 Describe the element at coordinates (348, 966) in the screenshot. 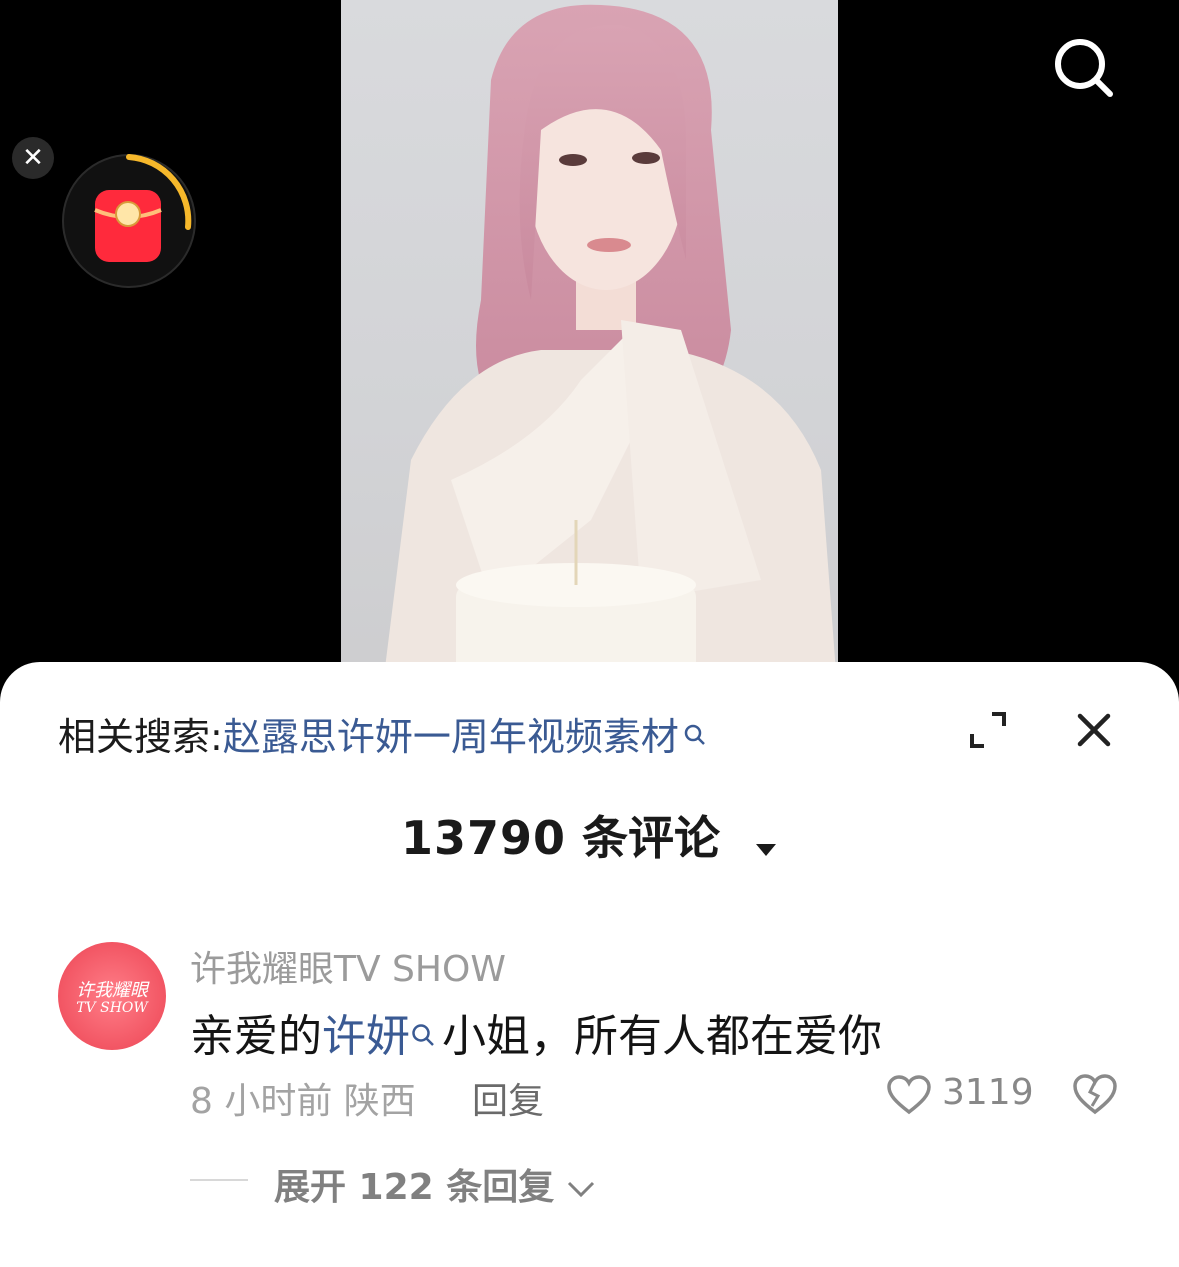

I see `comment-username: 许我耀眼TV SHOW` at that location.